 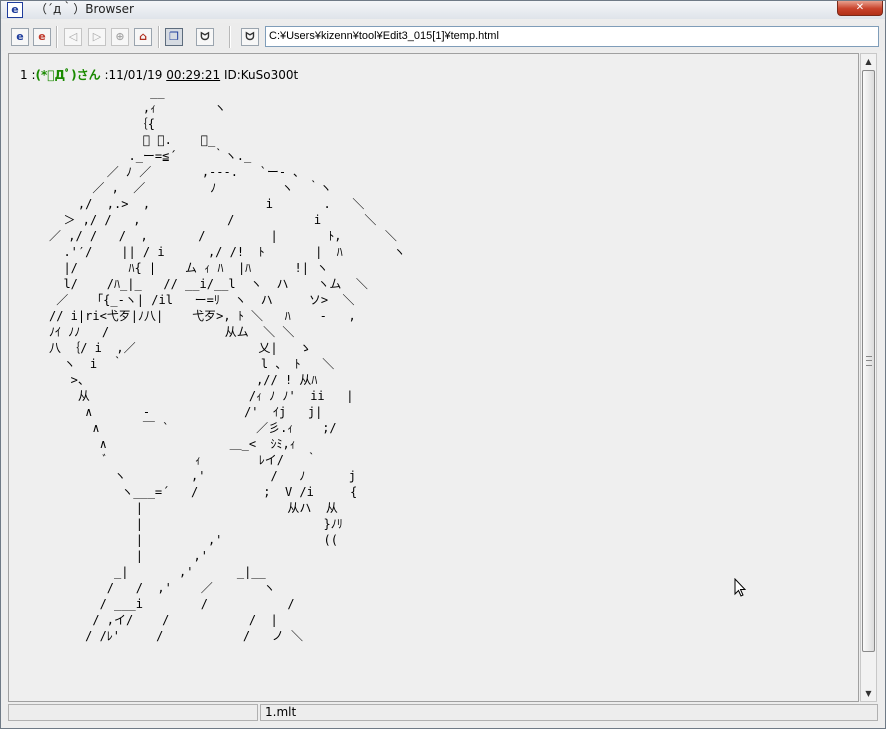 What do you see at coordinates (569, 712) in the screenshot?
I see `status-file: 1.mlt` at bounding box center [569, 712].